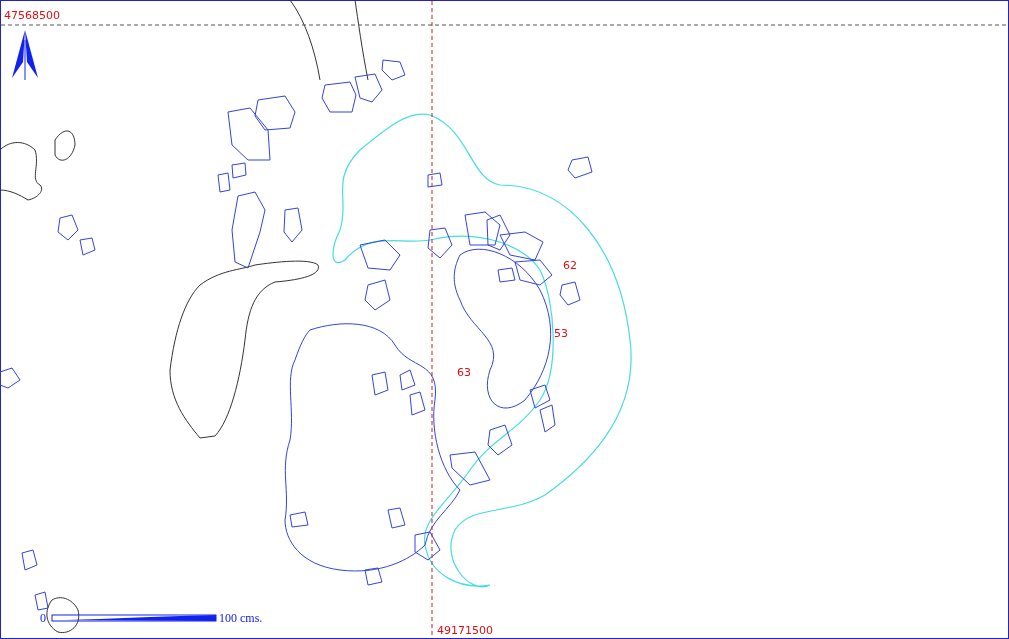 The height and width of the screenshot is (639, 1009). Describe the element at coordinates (465, 631) in the screenshot. I see `easting-label: 49171500` at that location.